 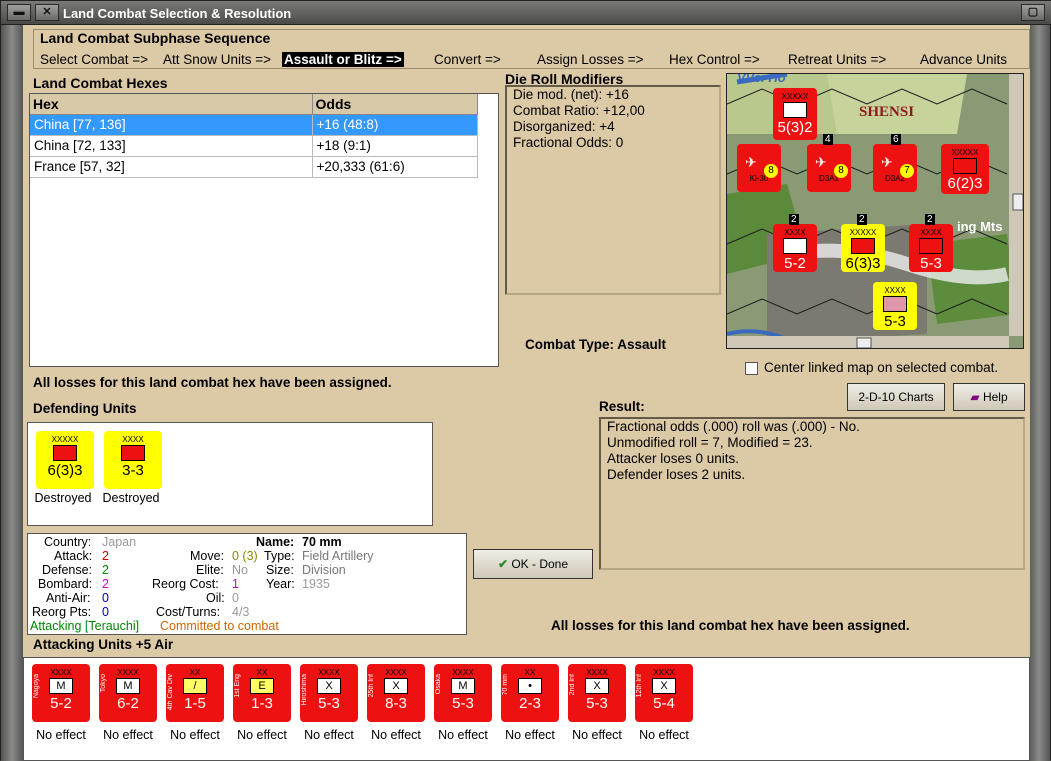 I want to click on unit-symbol-icon: X, so click(x=329, y=686).